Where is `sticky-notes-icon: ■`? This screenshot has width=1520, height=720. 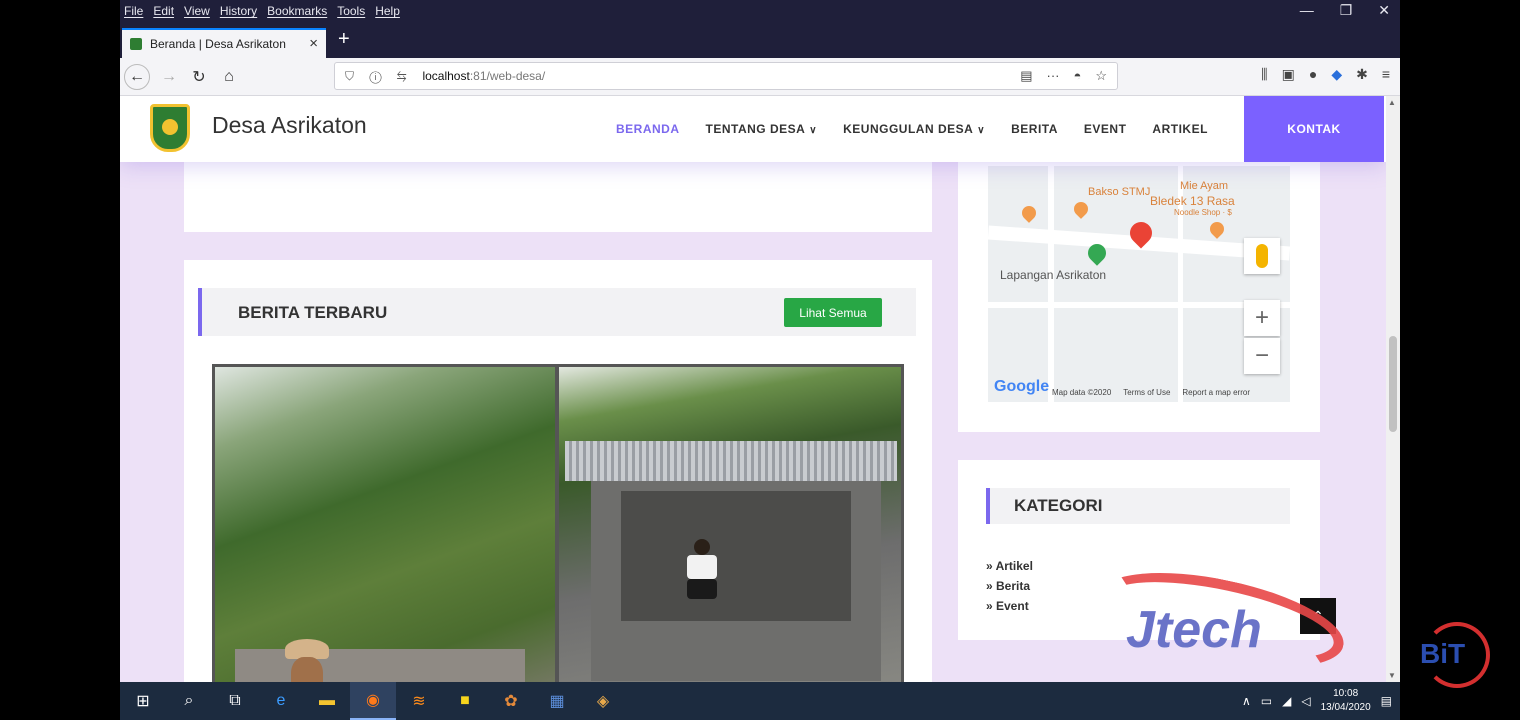 sticky-notes-icon: ■ is located at coordinates (465, 701).